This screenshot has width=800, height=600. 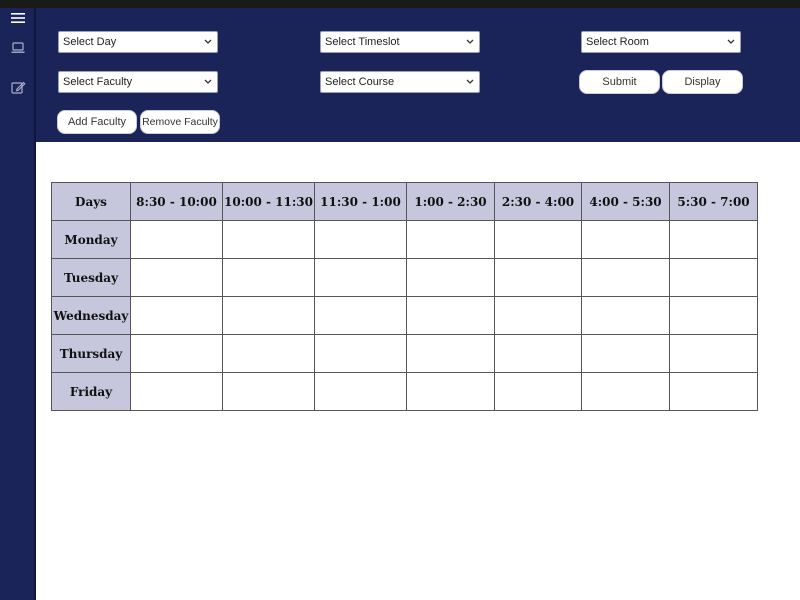 What do you see at coordinates (91, 315) in the screenshot?
I see `day-label: Wednesday` at bounding box center [91, 315].